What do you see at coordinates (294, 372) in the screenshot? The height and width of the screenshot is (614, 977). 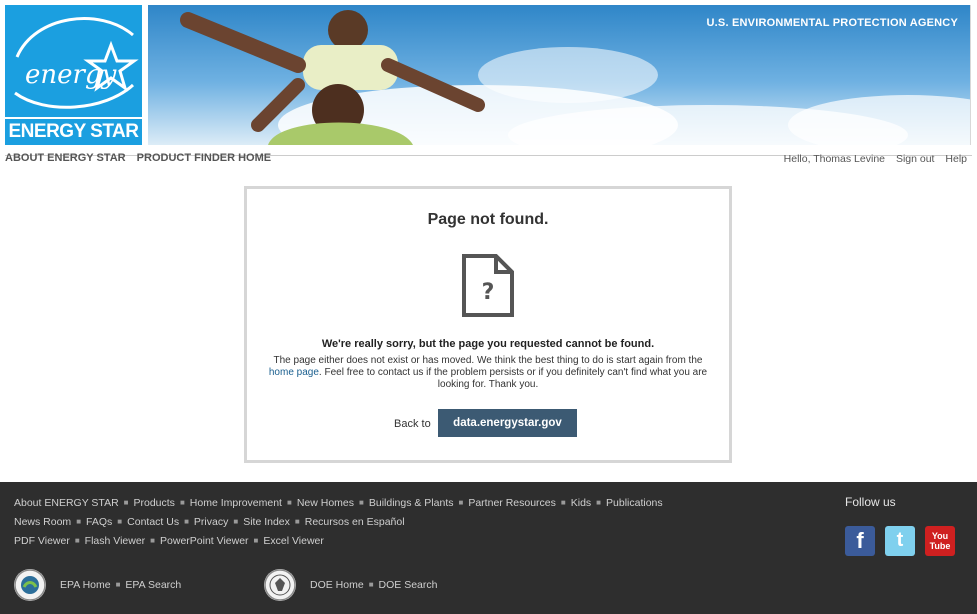 I see `home-page-link: home page` at bounding box center [294, 372].